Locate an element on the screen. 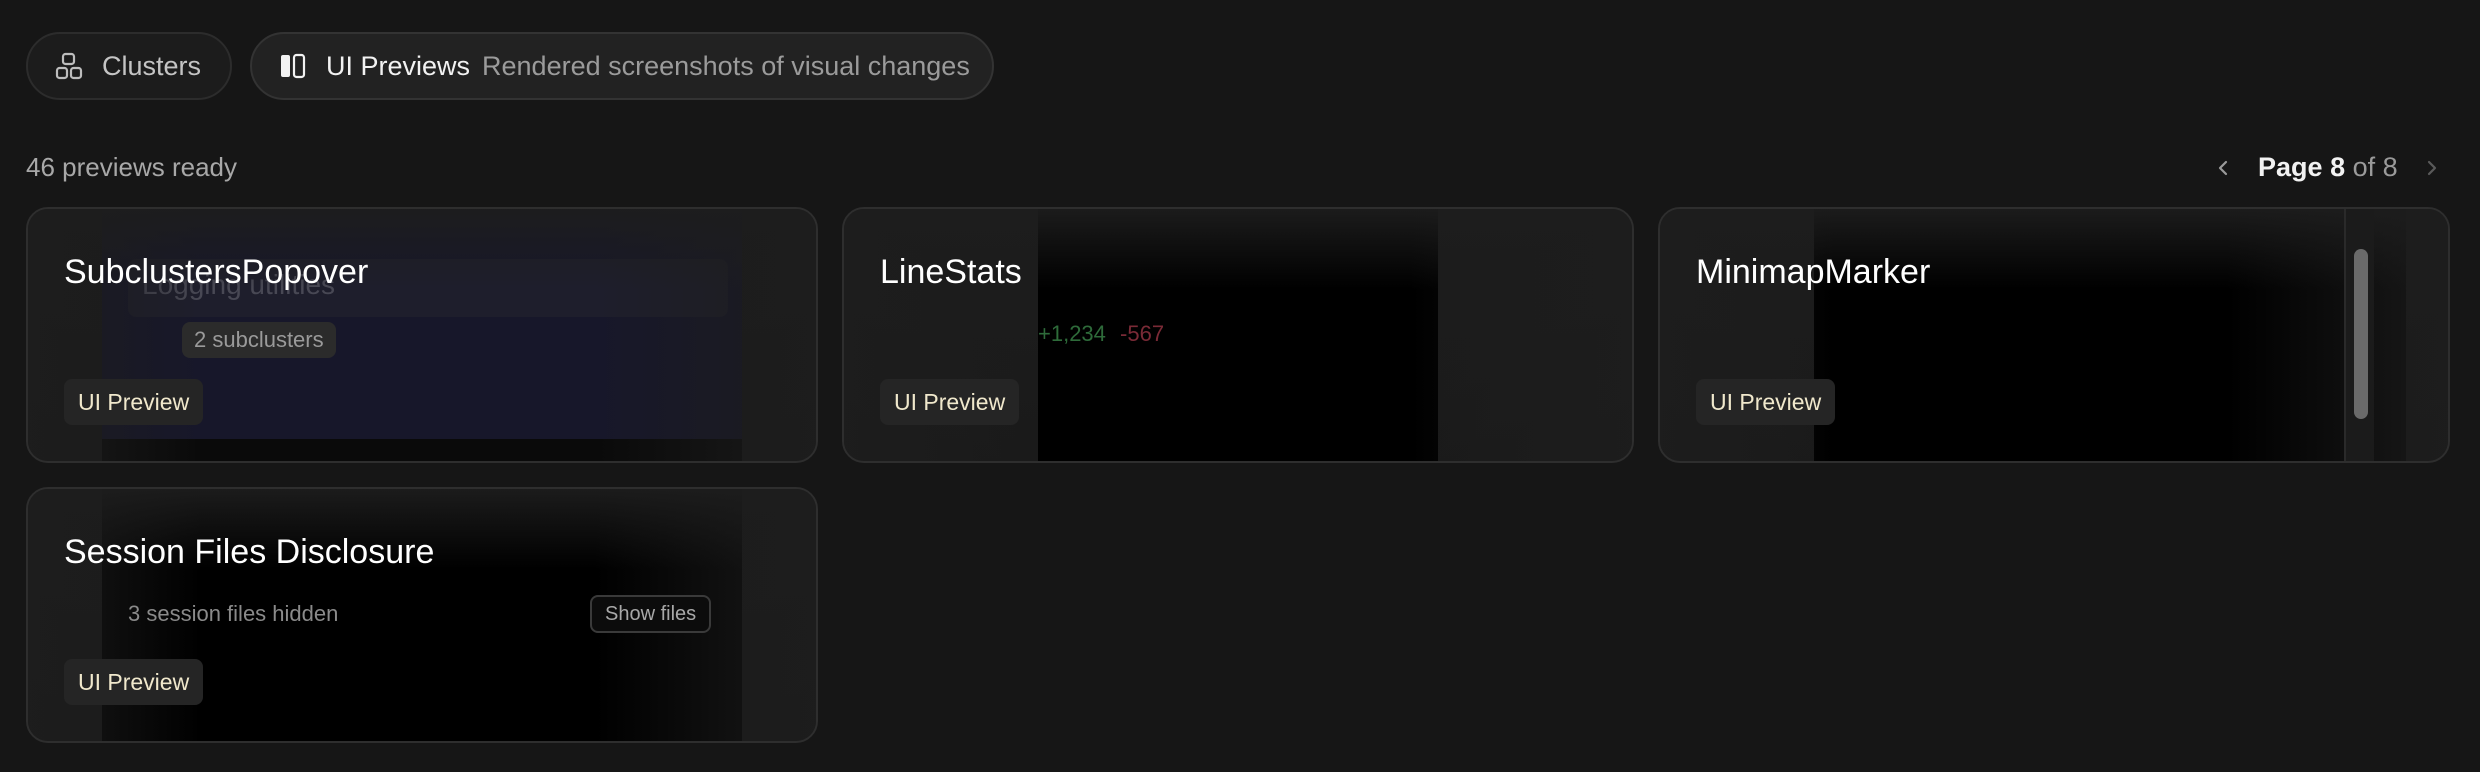 This screenshot has height=772, width=2480. previews-count: 46 previews ready is located at coordinates (131, 167).